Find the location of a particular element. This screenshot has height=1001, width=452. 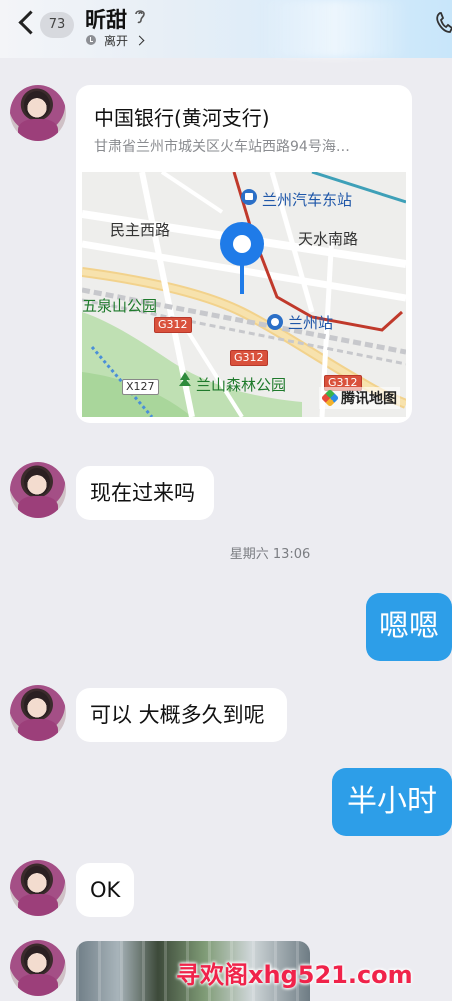

message-bubble-incoming: 可以 大概多久到呢 is located at coordinates (181, 715).